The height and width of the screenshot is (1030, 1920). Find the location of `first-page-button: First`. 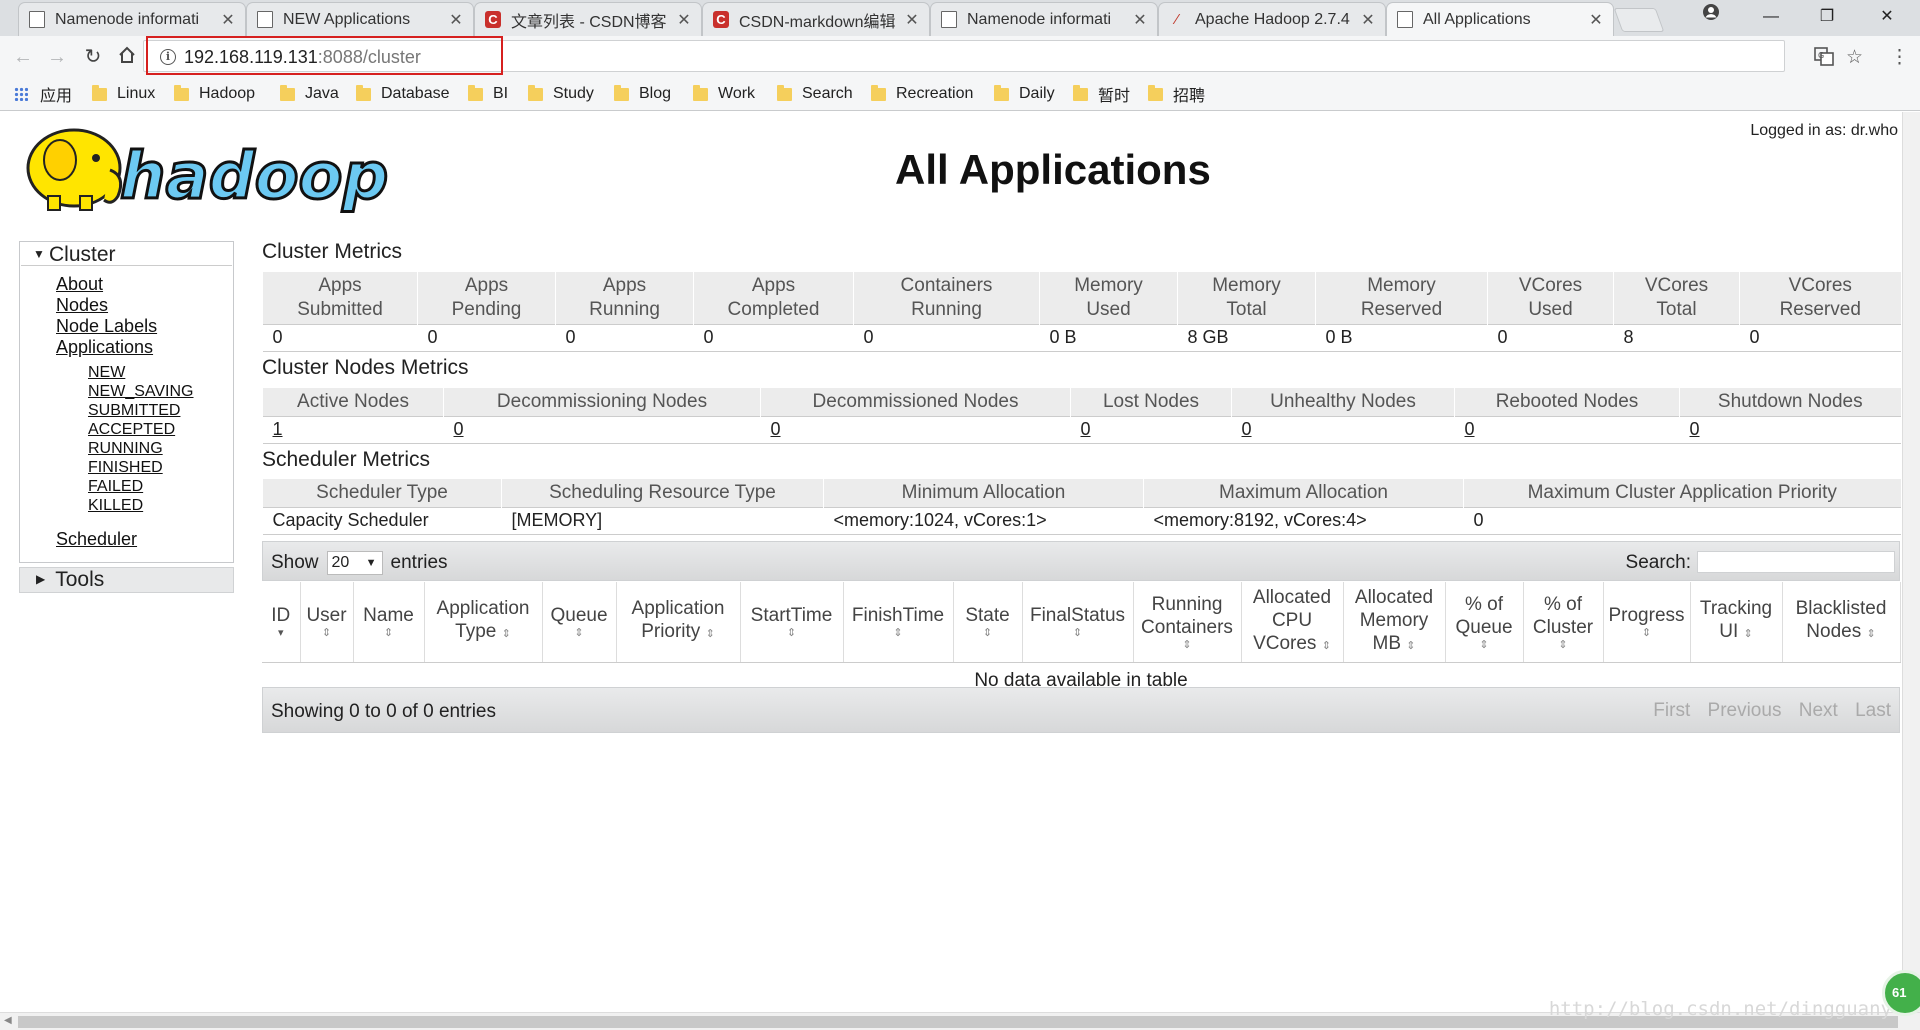

first-page-button: First is located at coordinates (1671, 710).